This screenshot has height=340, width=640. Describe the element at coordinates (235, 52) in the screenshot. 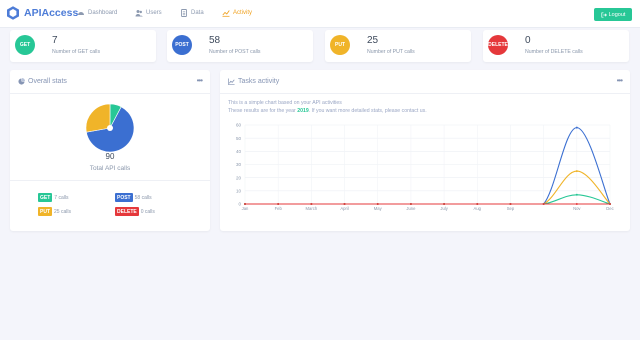

I see `stat-label: Number of POST calls` at that location.